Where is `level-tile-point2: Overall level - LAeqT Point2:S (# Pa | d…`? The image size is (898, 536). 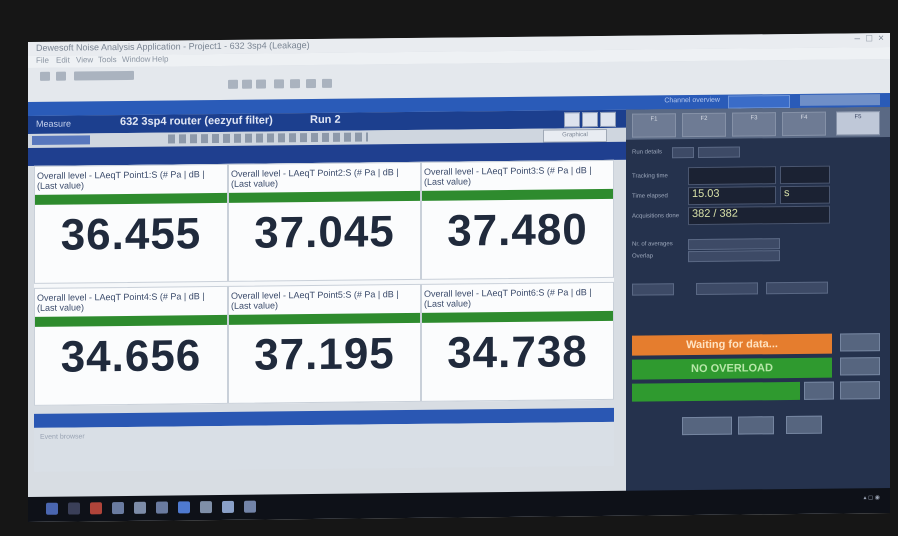 level-tile-point2: Overall level - LAeqT Point2:S (# Pa | d… is located at coordinates (324, 221).